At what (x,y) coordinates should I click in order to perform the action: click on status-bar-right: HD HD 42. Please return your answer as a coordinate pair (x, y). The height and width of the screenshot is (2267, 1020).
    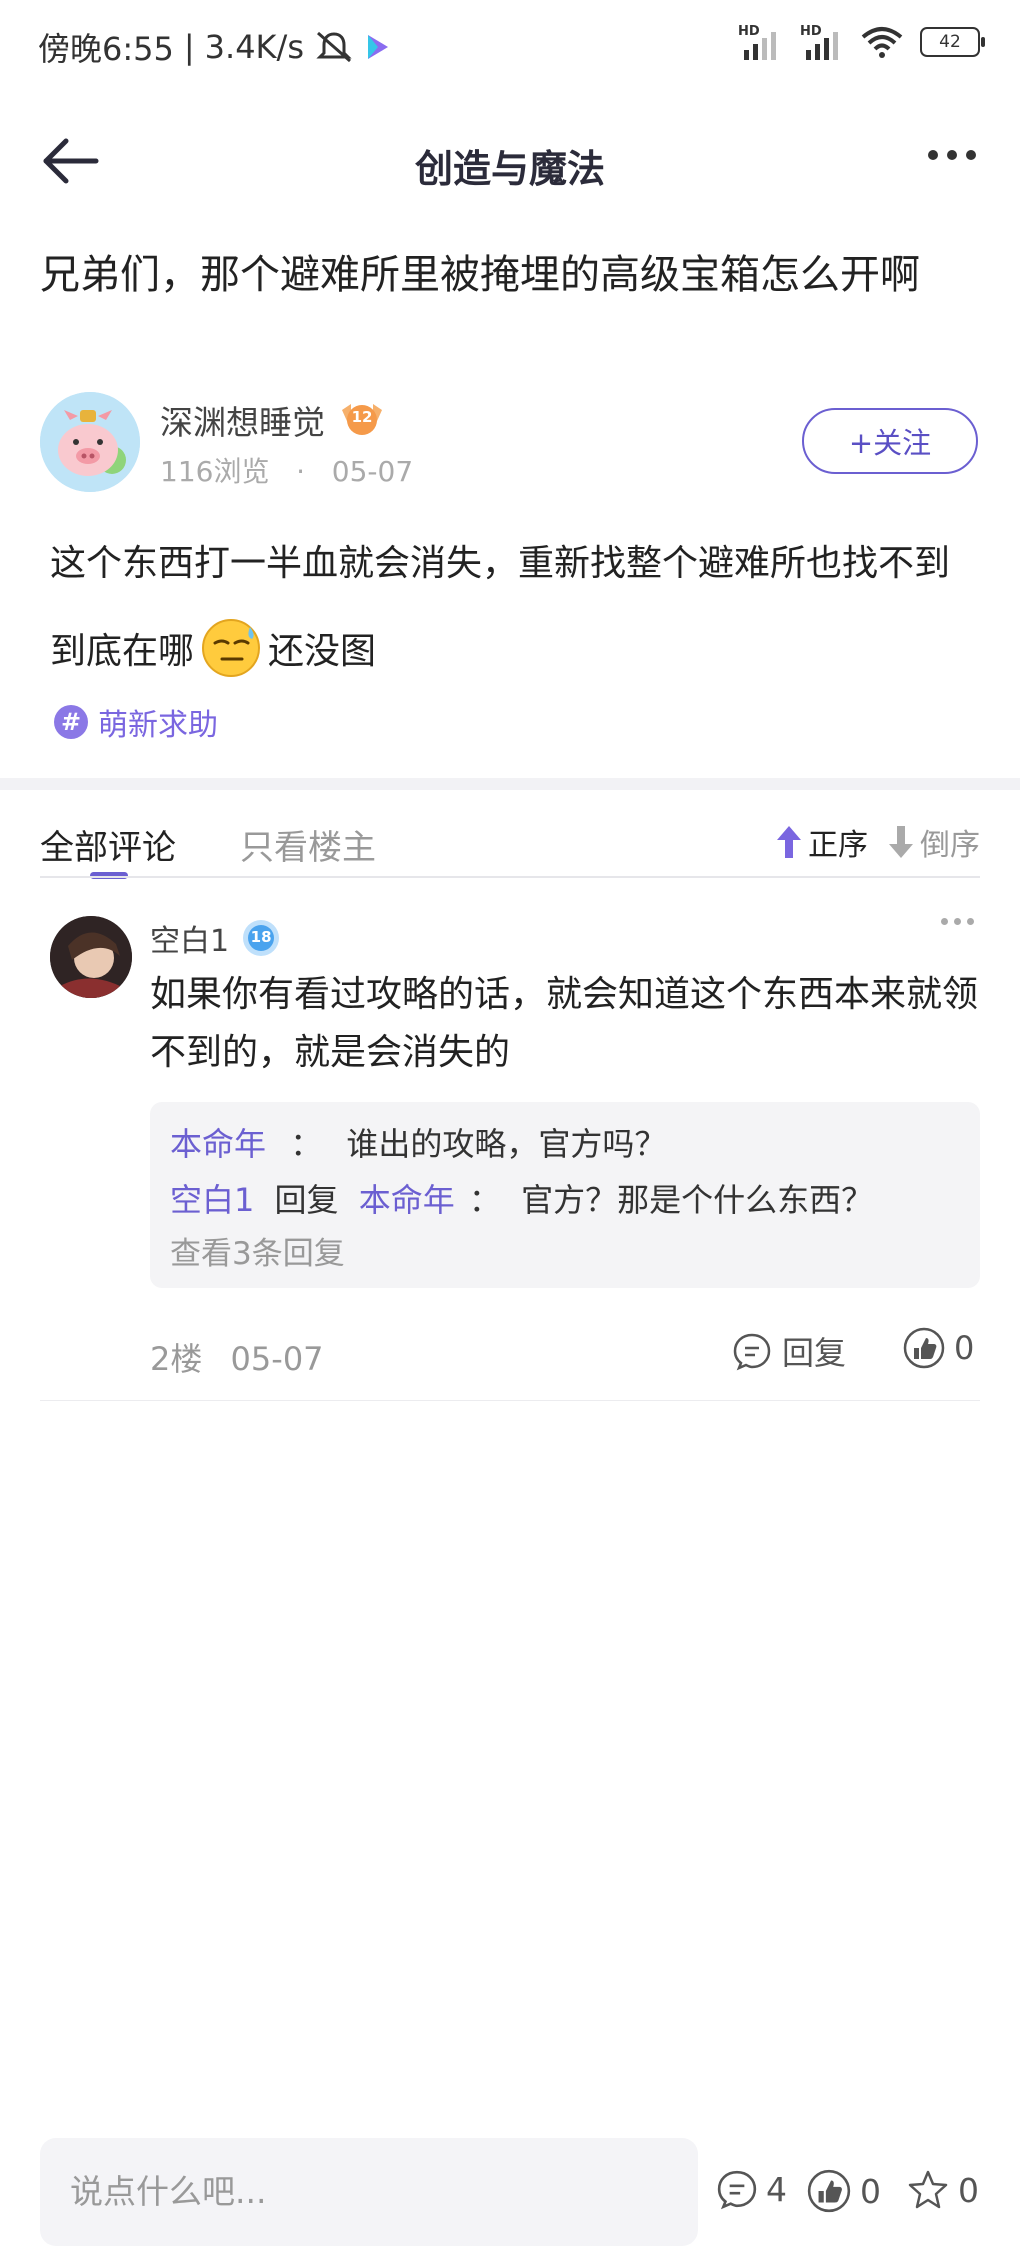
    Looking at the image, I should click on (860, 42).